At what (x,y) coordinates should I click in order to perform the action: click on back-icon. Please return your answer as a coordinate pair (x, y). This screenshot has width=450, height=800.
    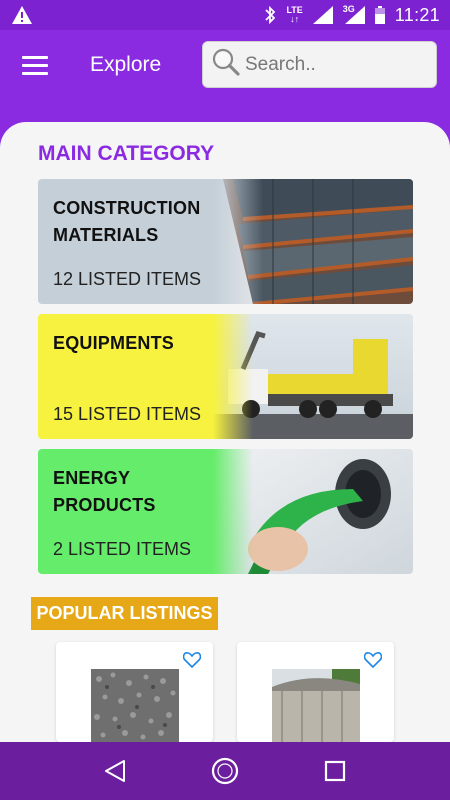
    Looking at the image, I should click on (115, 771).